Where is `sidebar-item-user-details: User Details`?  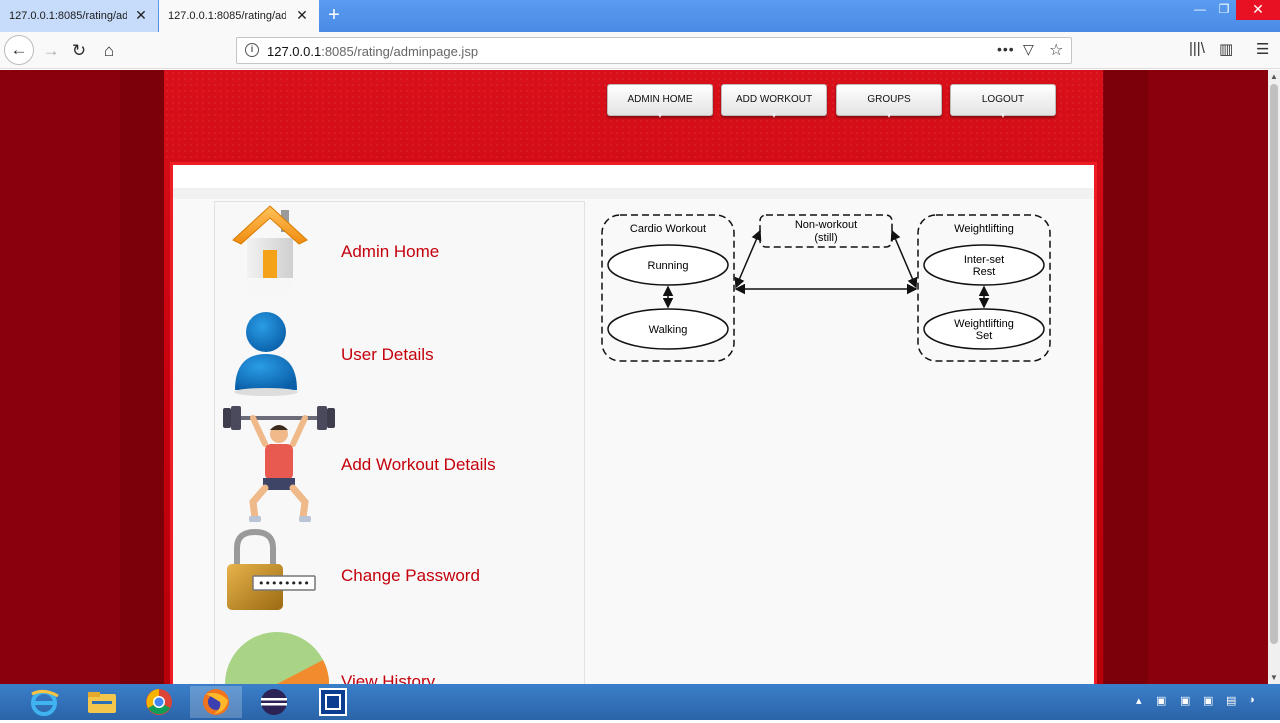
sidebar-item-user-details: User Details is located at coordinates (399, 352).